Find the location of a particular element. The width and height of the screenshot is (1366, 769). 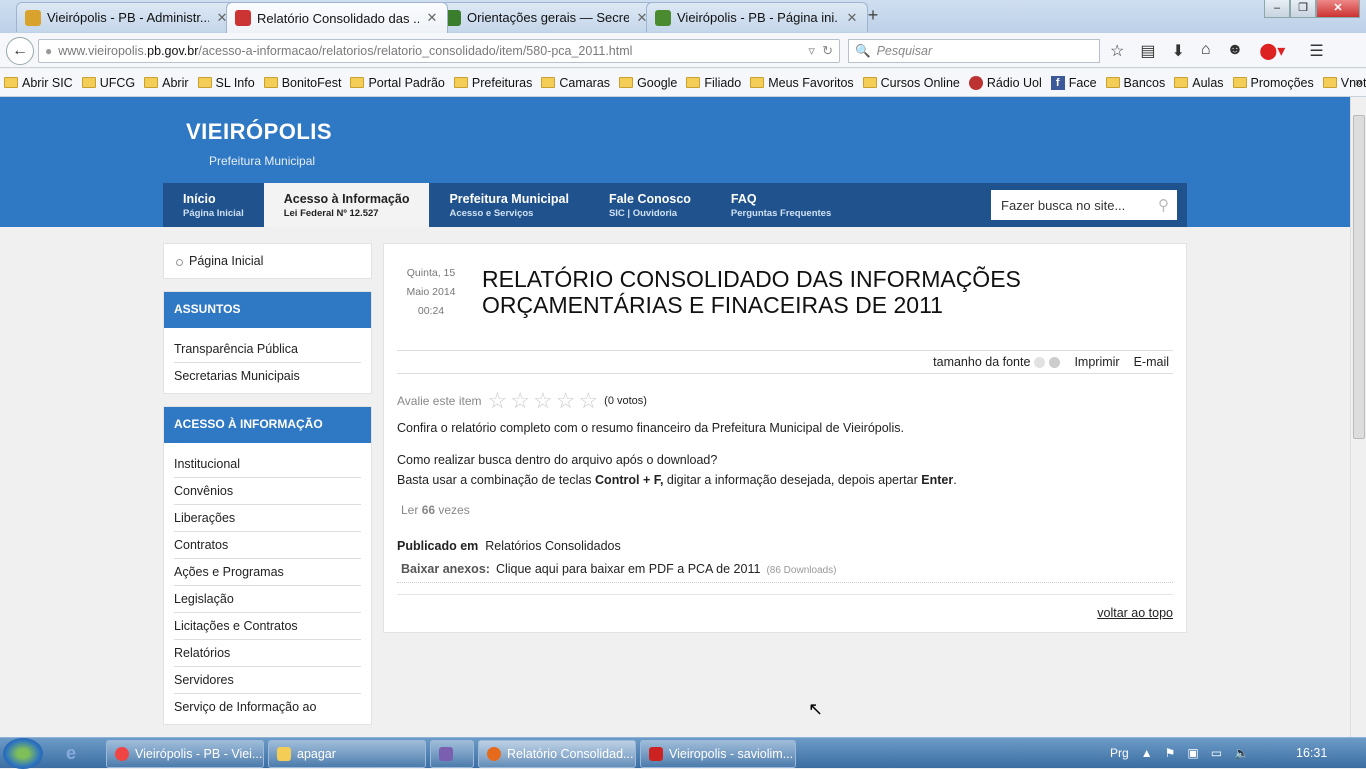

search-icon: ⚲ is located at coordinates (1163, 205).